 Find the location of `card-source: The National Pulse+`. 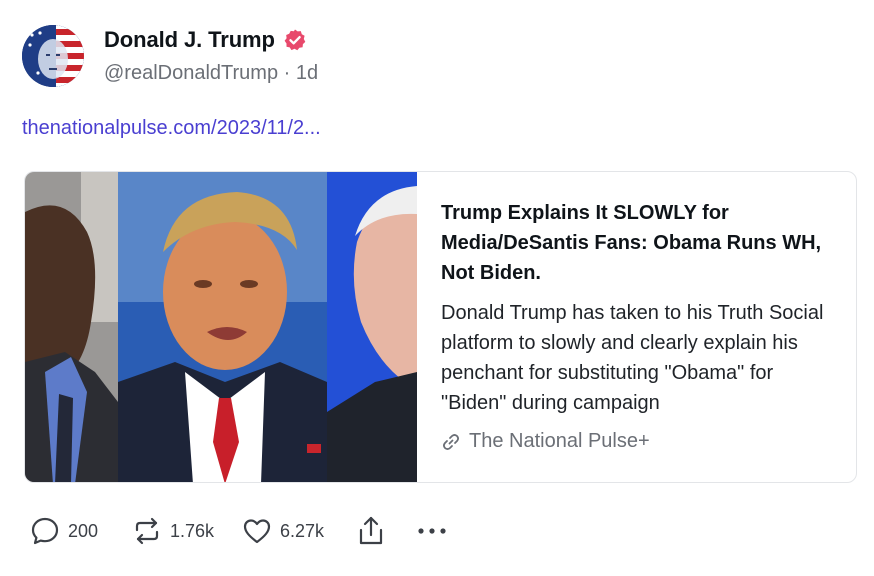

card-source: The National Pulse+ is located at coordinates (545, 441).